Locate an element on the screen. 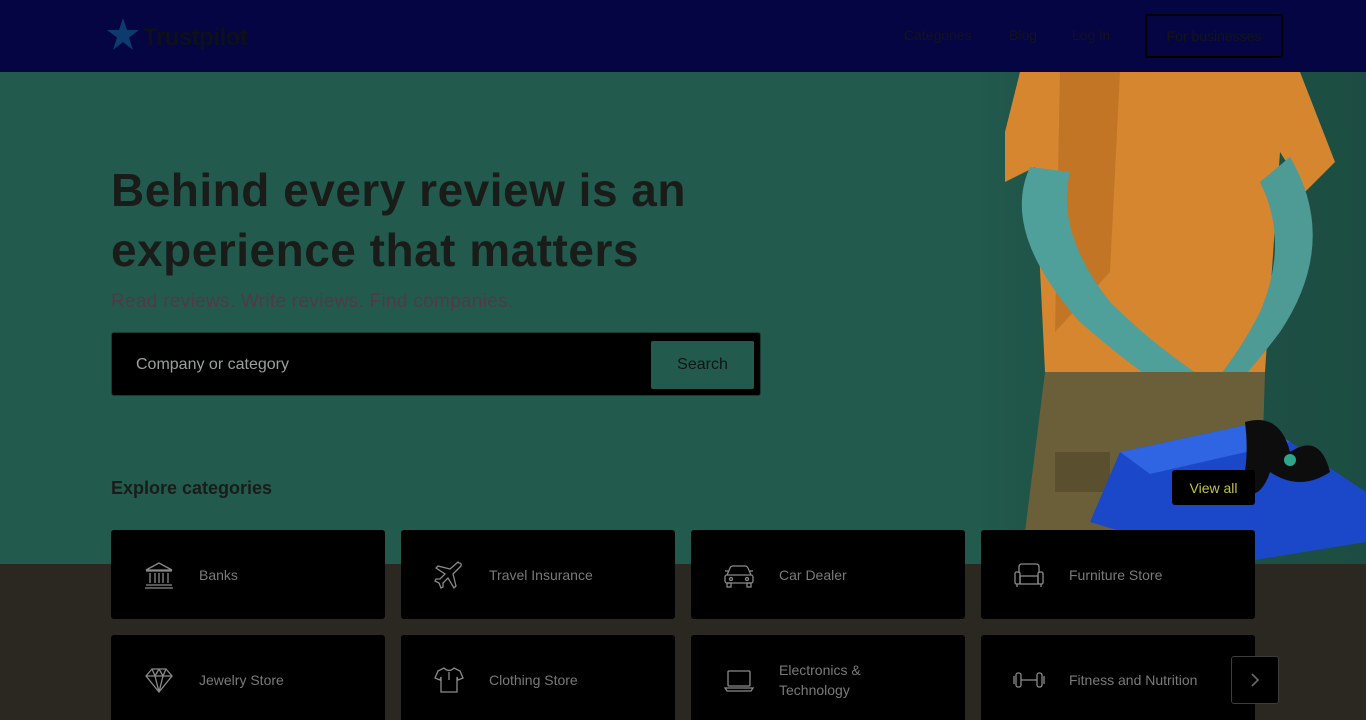  category-label: Travel Insurance is located at coordinates (541, 574).